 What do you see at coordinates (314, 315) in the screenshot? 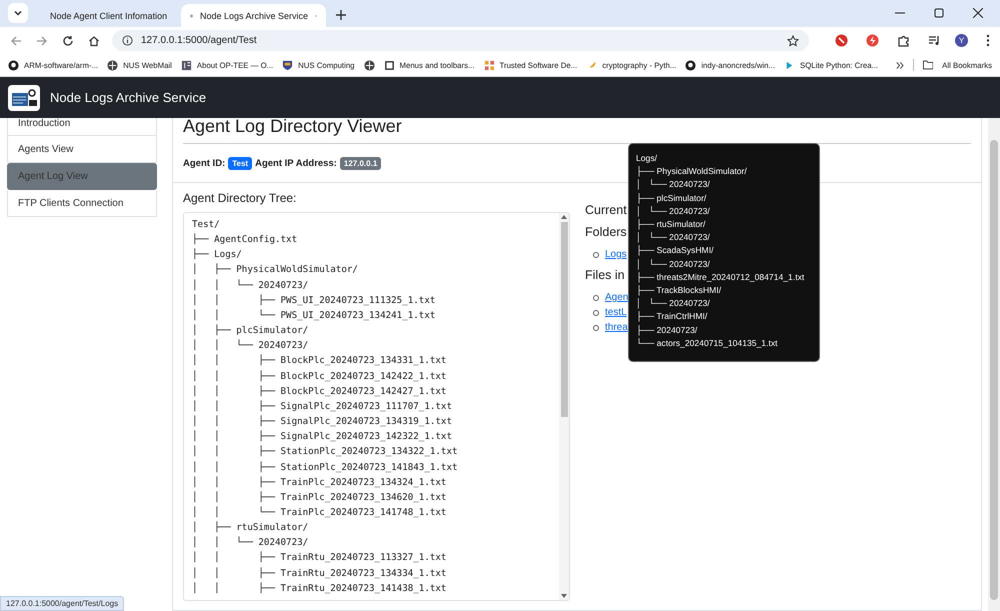
I see `tree-line: │ │ └── PWS_UI_20240723_134241_1.txt` at bounding box center [314, 315].